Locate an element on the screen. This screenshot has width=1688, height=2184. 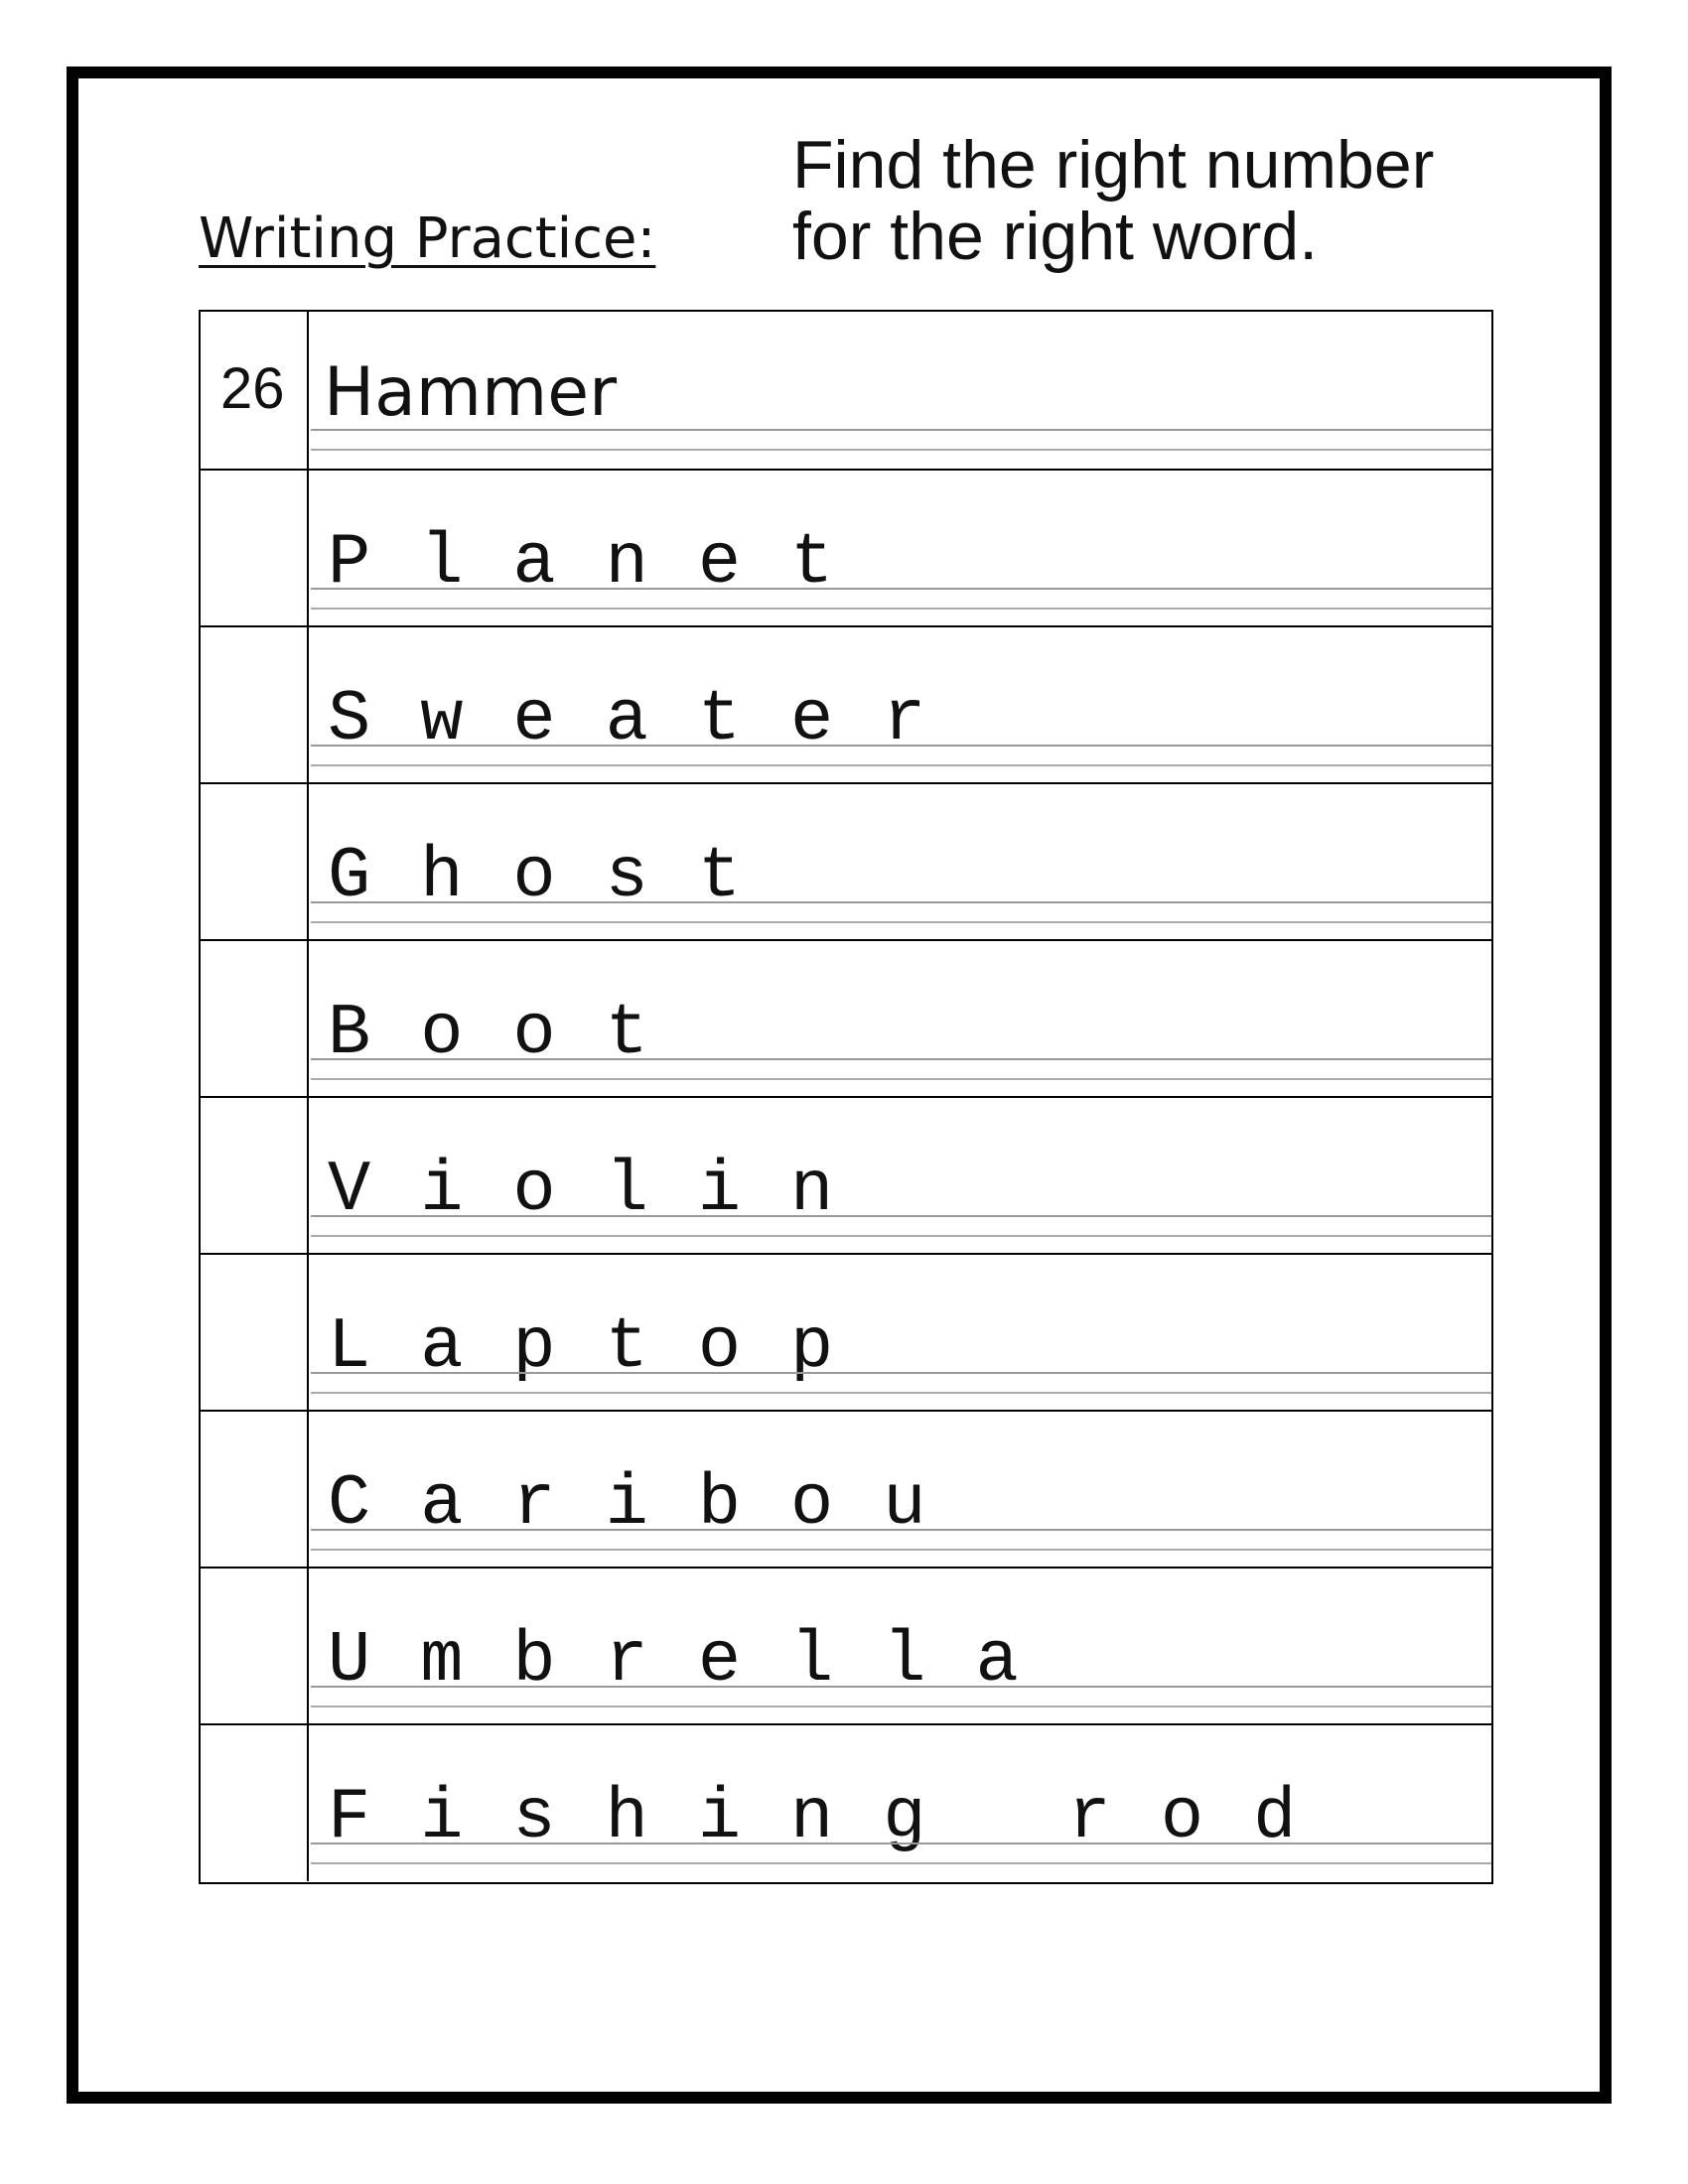
practice-word: Boot is located at coordinates (513, 1033).